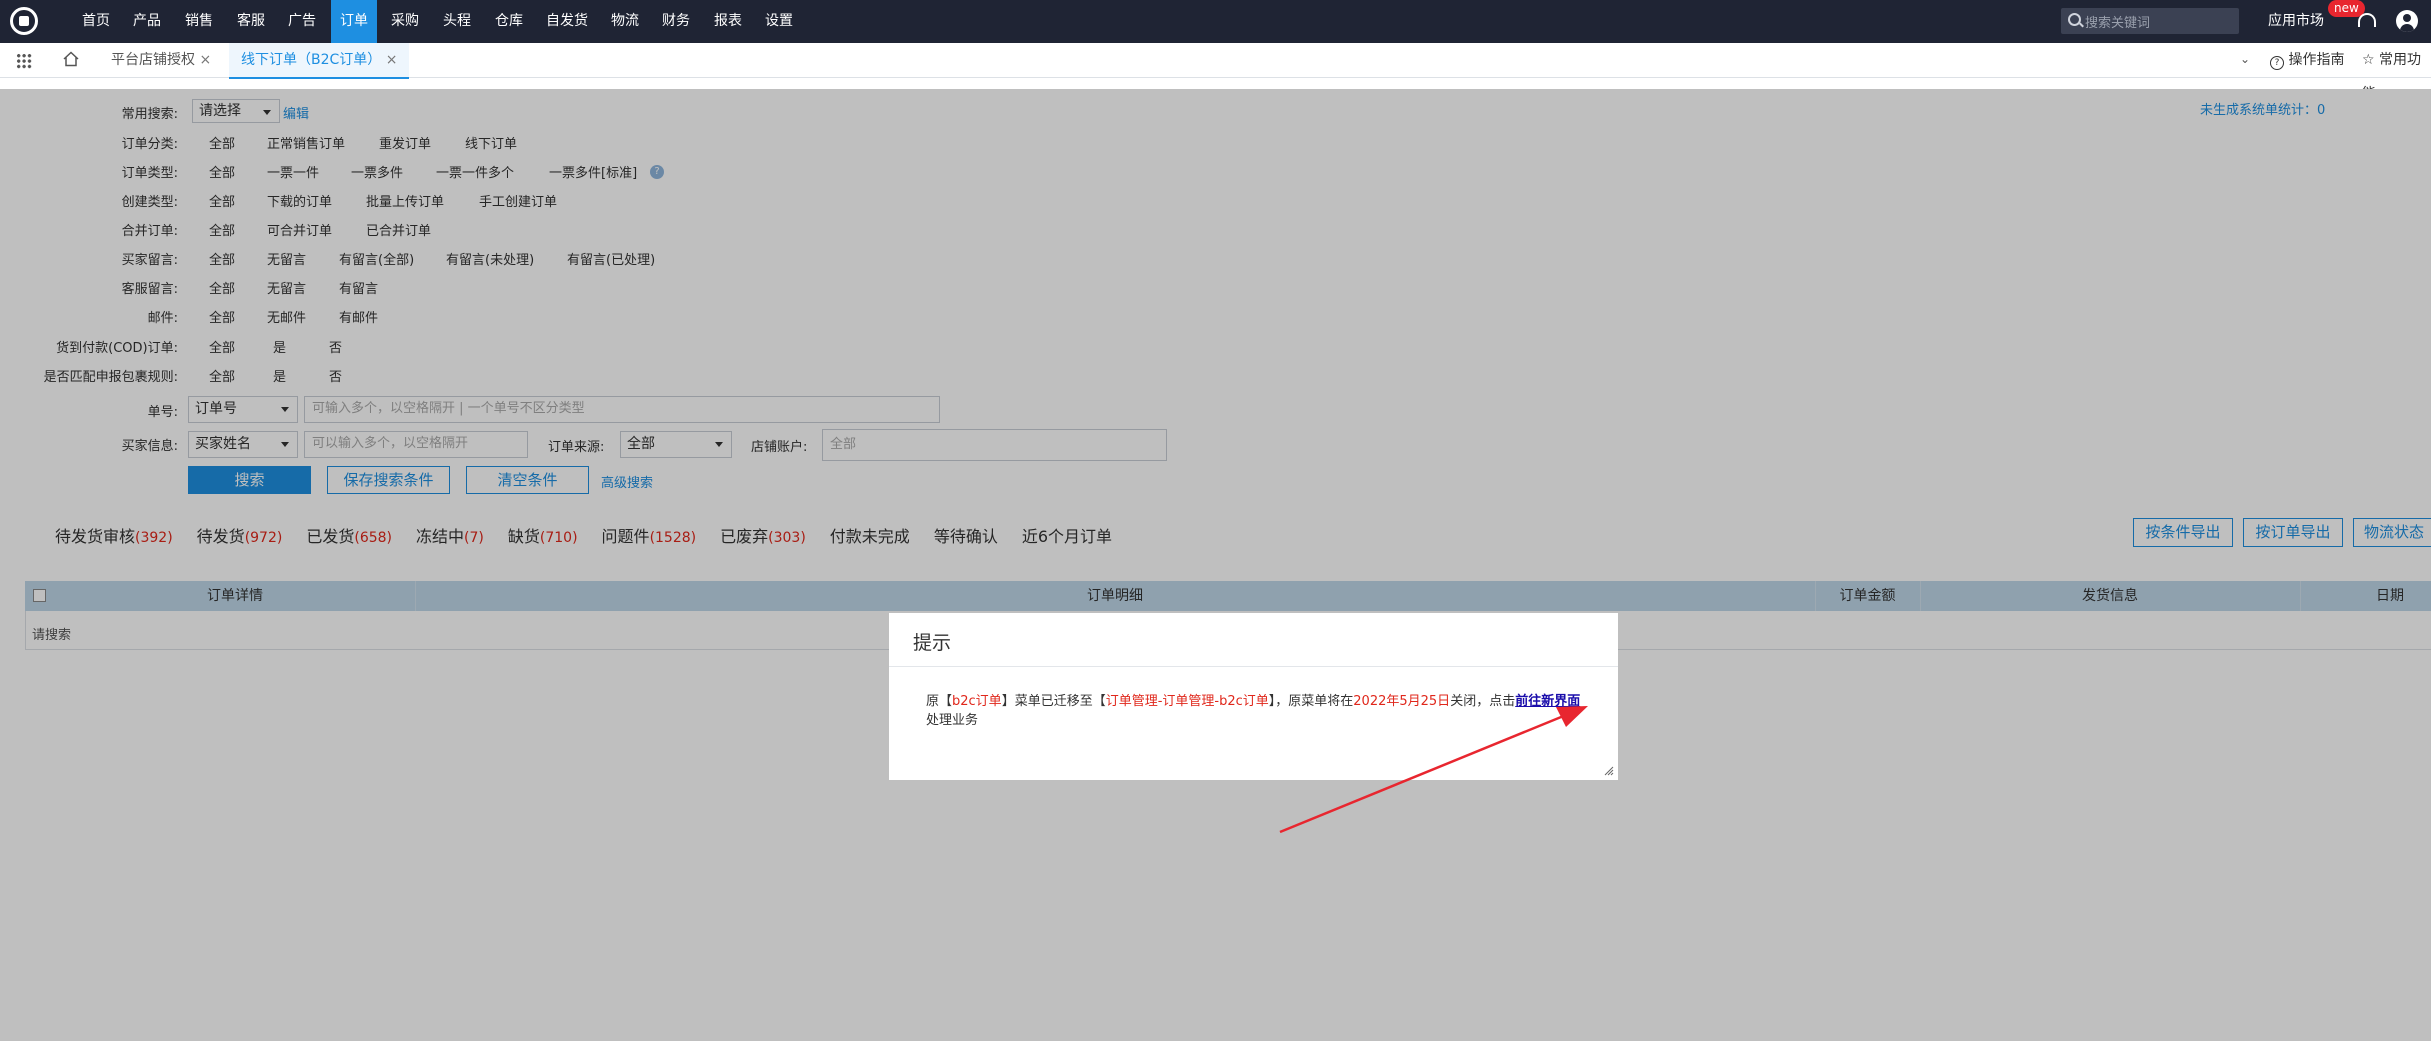 The width and height of the screenshot is (2431, 1041). I want to click on dialog-divider, so click(1253, 666).